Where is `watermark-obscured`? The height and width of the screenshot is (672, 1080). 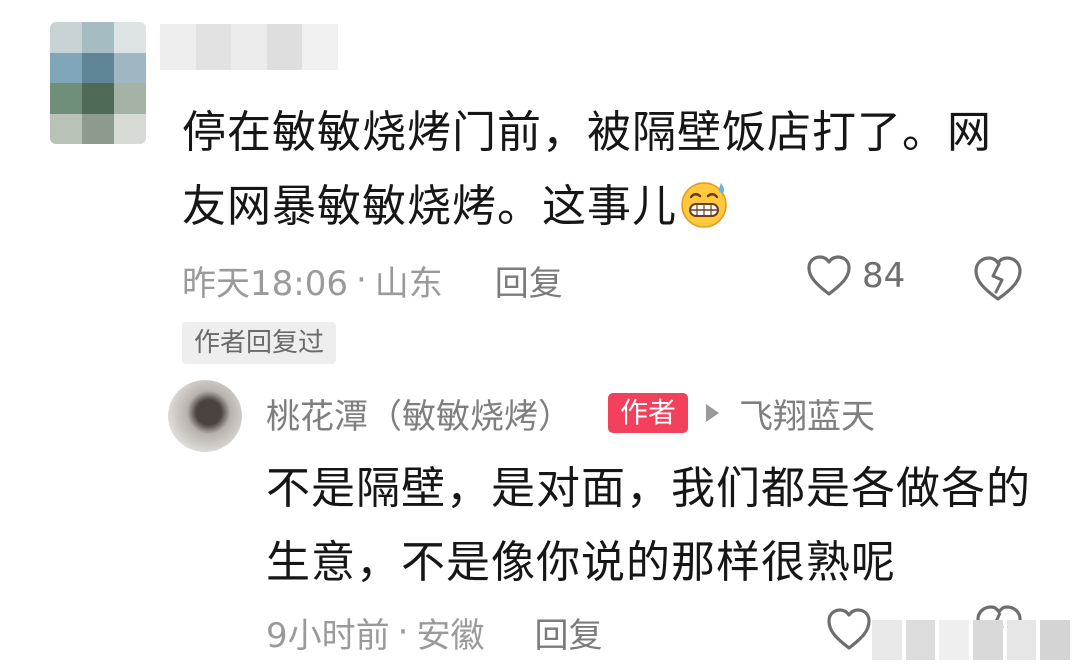 watermark-obscured is located at coordinates (971, 640).